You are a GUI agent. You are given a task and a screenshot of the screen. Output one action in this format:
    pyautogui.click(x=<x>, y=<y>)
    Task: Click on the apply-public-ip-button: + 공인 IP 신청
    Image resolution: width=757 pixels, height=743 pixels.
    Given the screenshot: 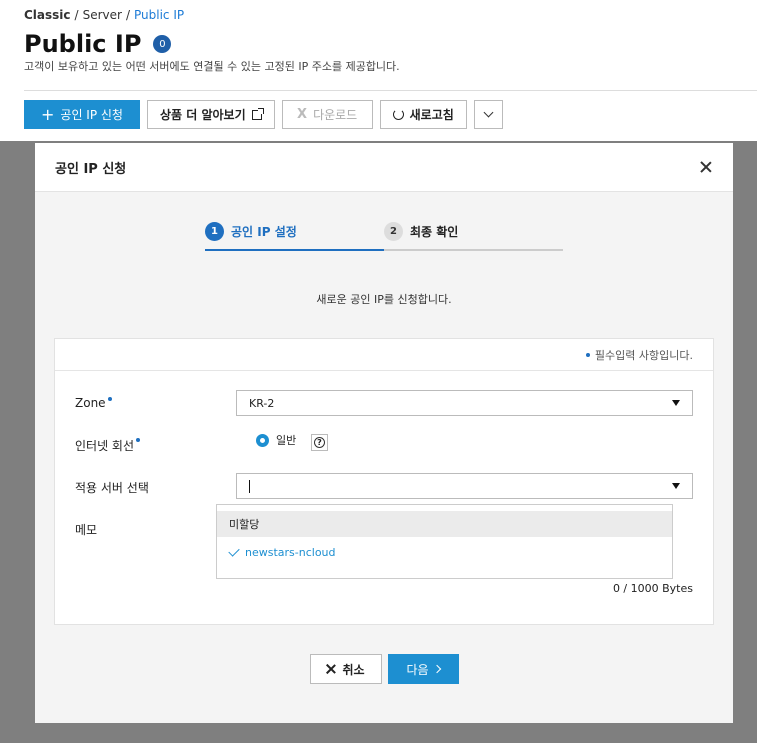 What is the action you would take?
    pyautogui.click(x=82, y=114)
    